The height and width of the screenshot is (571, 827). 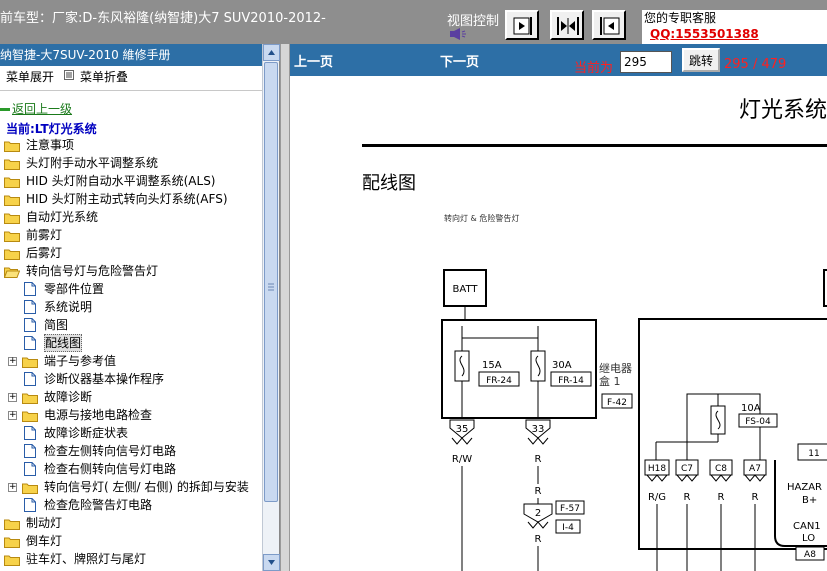 I want to click on tree-item: 转向信号灯与危险警告灯, so click(x=131, y=271).